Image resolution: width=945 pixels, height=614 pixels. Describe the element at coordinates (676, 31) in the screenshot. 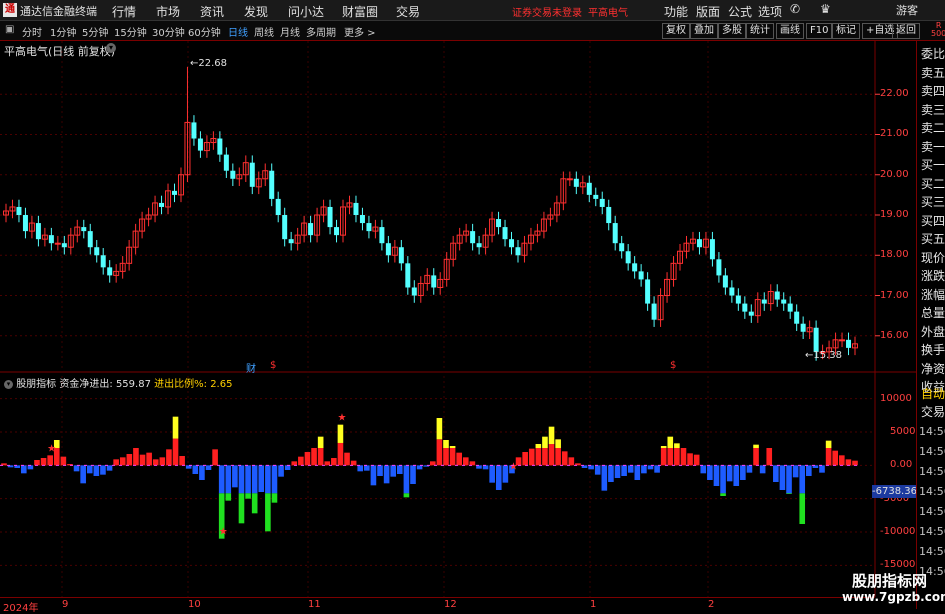

I see `toolbar-button-0: 复权` at that location.